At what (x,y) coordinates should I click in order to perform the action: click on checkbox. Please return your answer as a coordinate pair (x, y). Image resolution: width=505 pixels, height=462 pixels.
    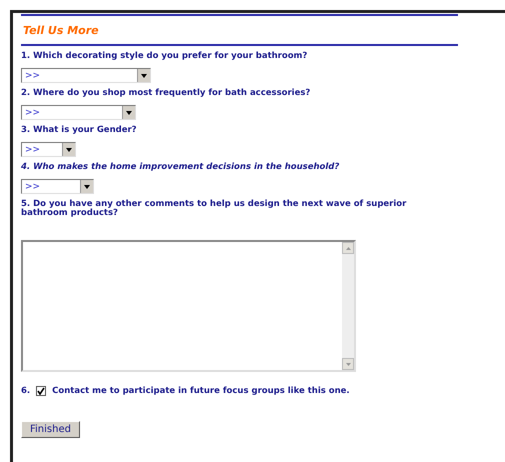
    Looking at the image, I should click on (41, 391).